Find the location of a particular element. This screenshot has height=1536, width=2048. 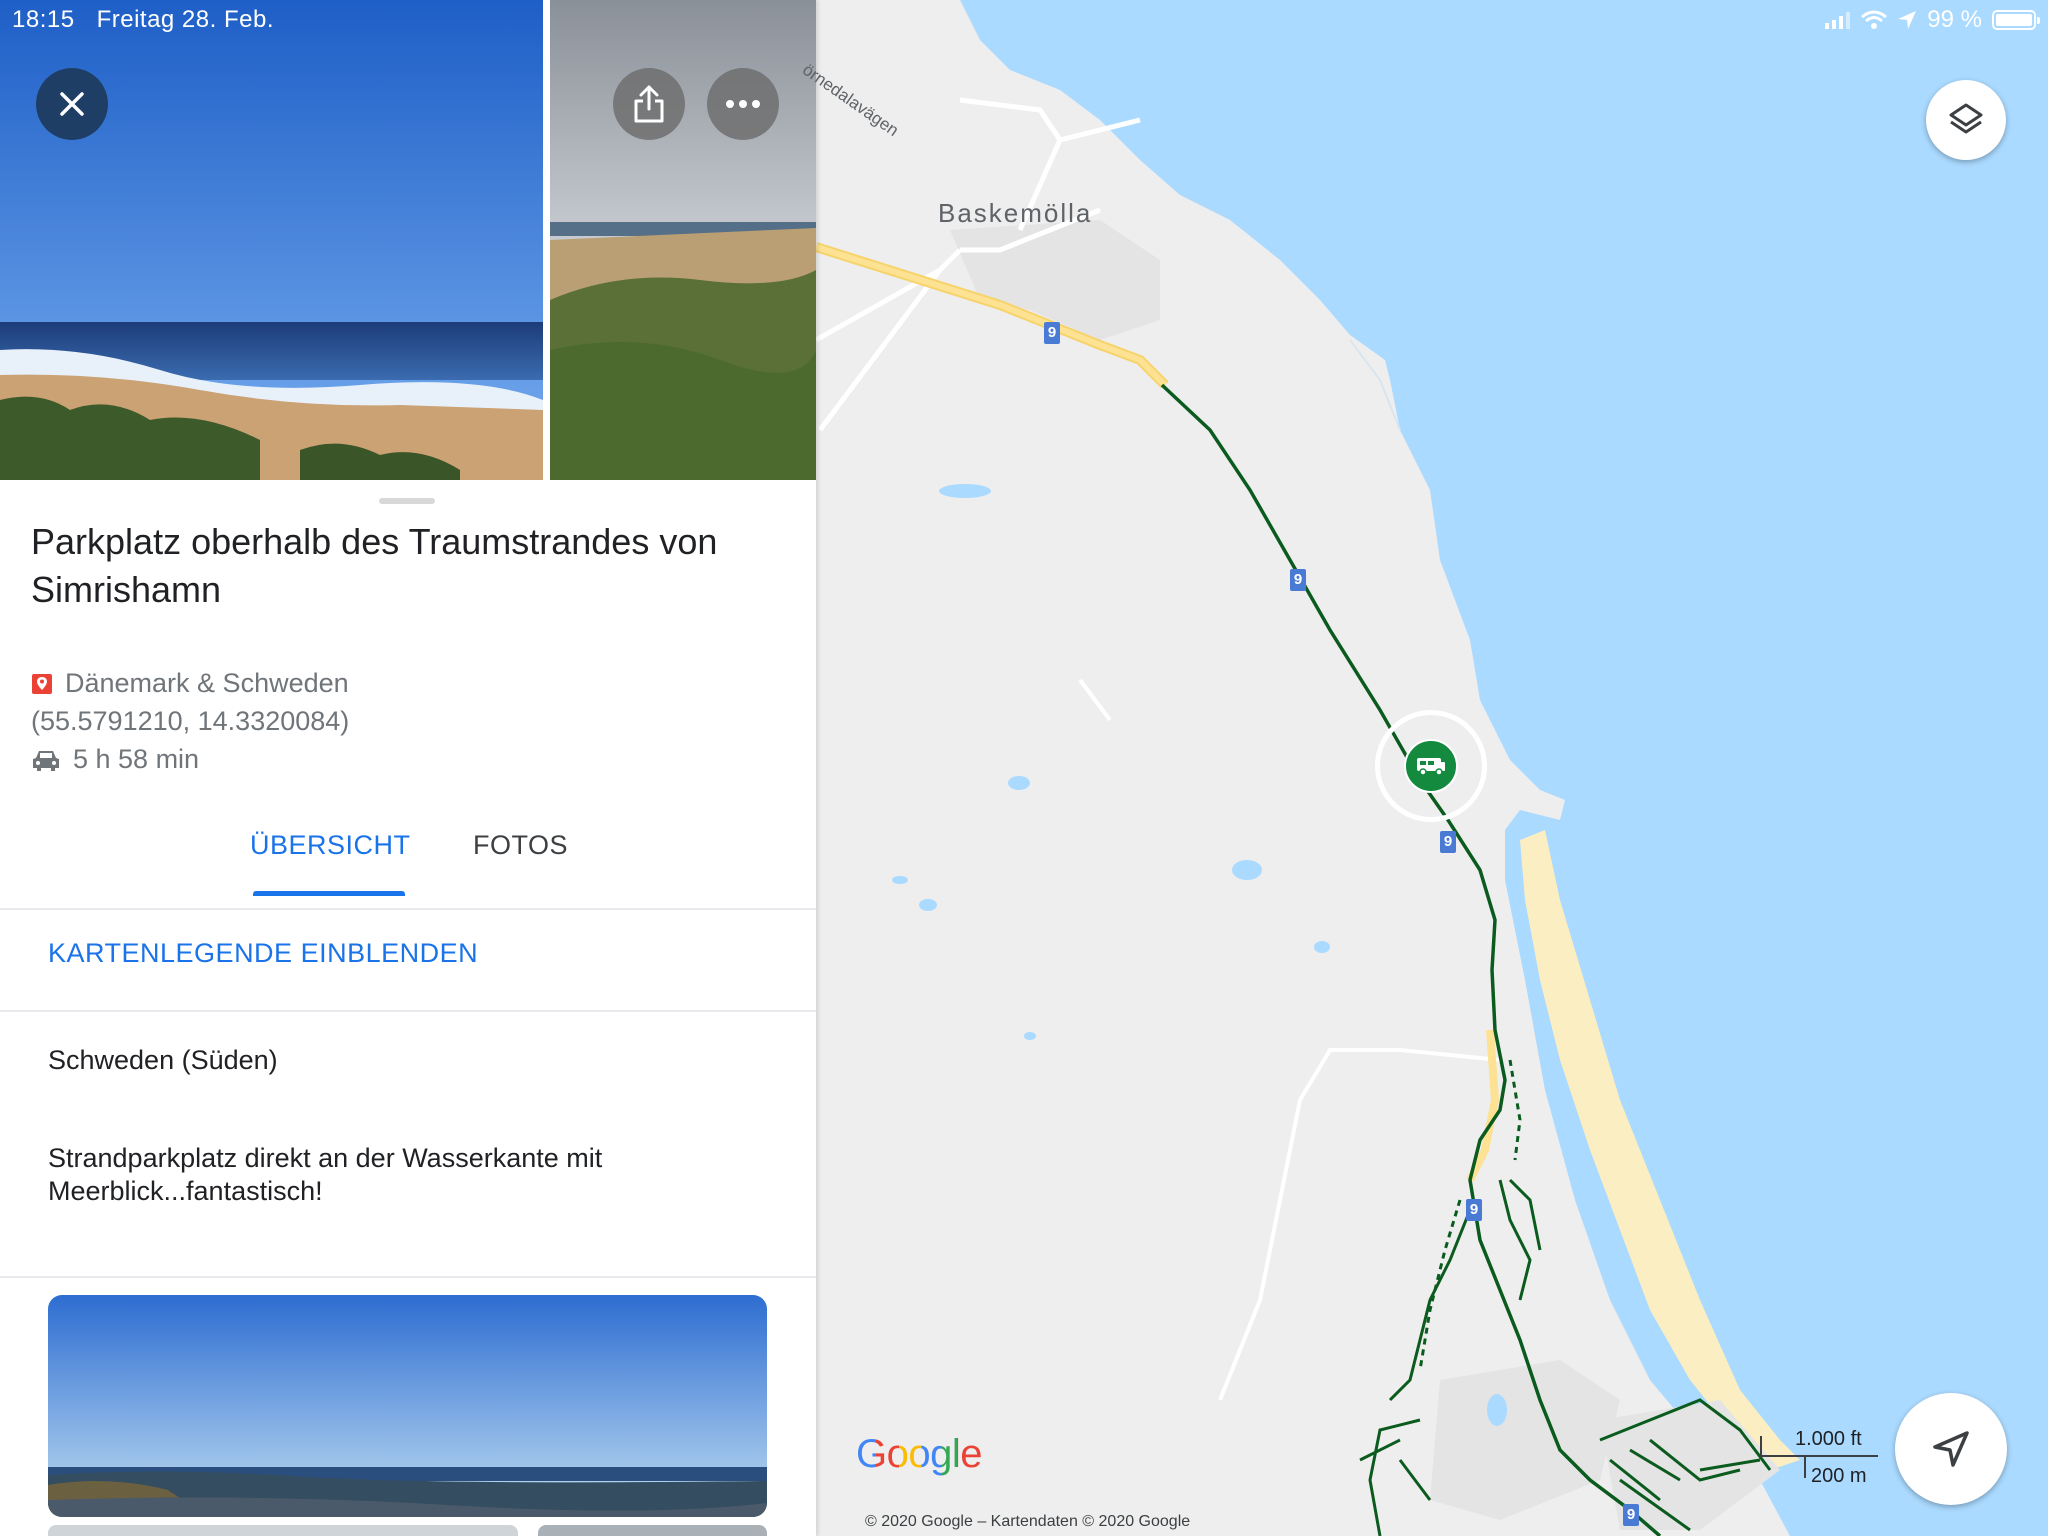

layers-icon is located at coordinates (1966, 118).